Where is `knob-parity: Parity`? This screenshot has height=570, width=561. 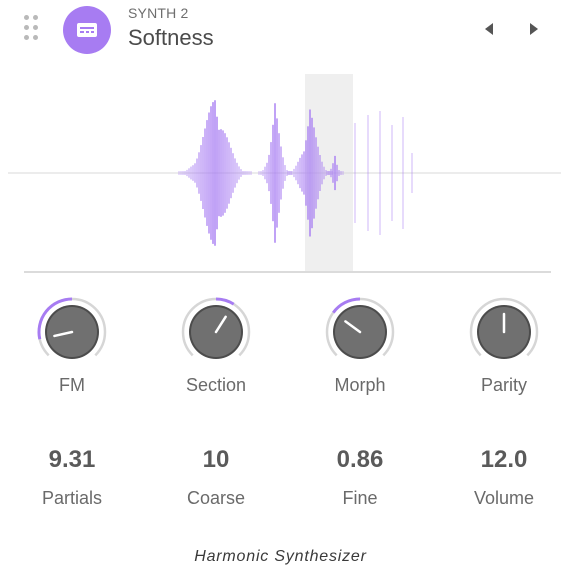 knob-parity: Parity is located at coordinates (504, 351).